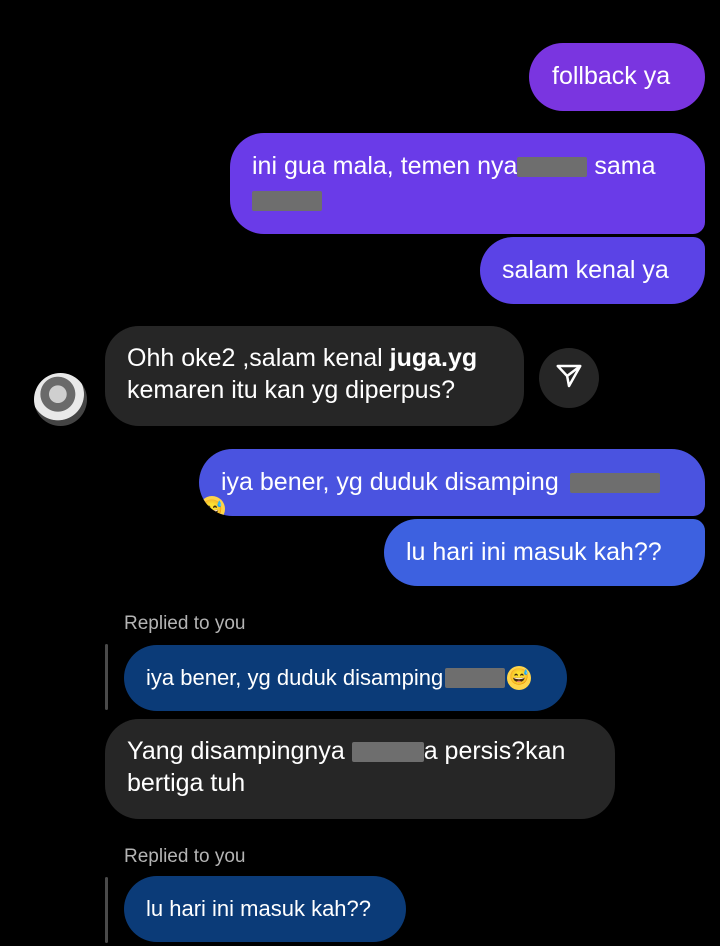 The image size is (720, 946). I want to click on message-text: salam kenal ya, so click(585, 270).